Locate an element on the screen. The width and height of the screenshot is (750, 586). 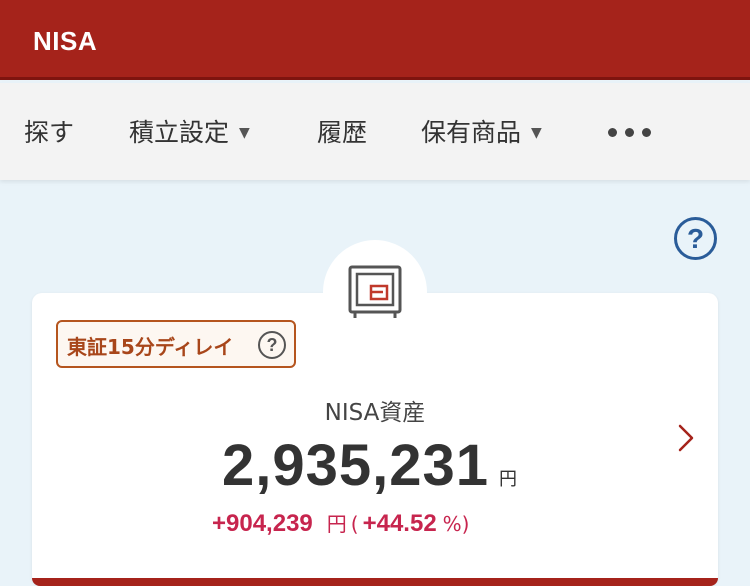
nav-item-holdings: 保有商品 ▼ is located at coordinates (481, 131).